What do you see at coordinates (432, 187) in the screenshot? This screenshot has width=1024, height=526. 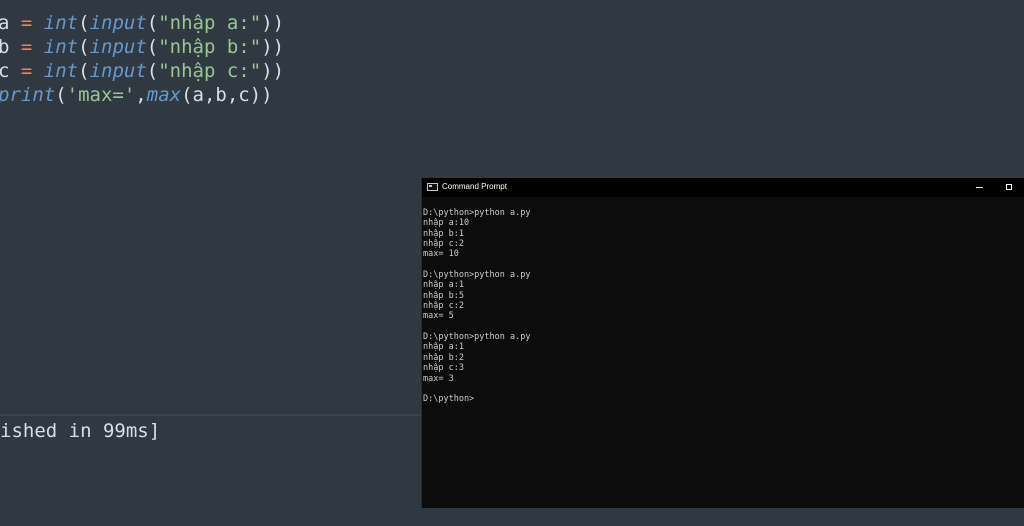 I see `command-prompt-icon` at bounding box center [432, 187].